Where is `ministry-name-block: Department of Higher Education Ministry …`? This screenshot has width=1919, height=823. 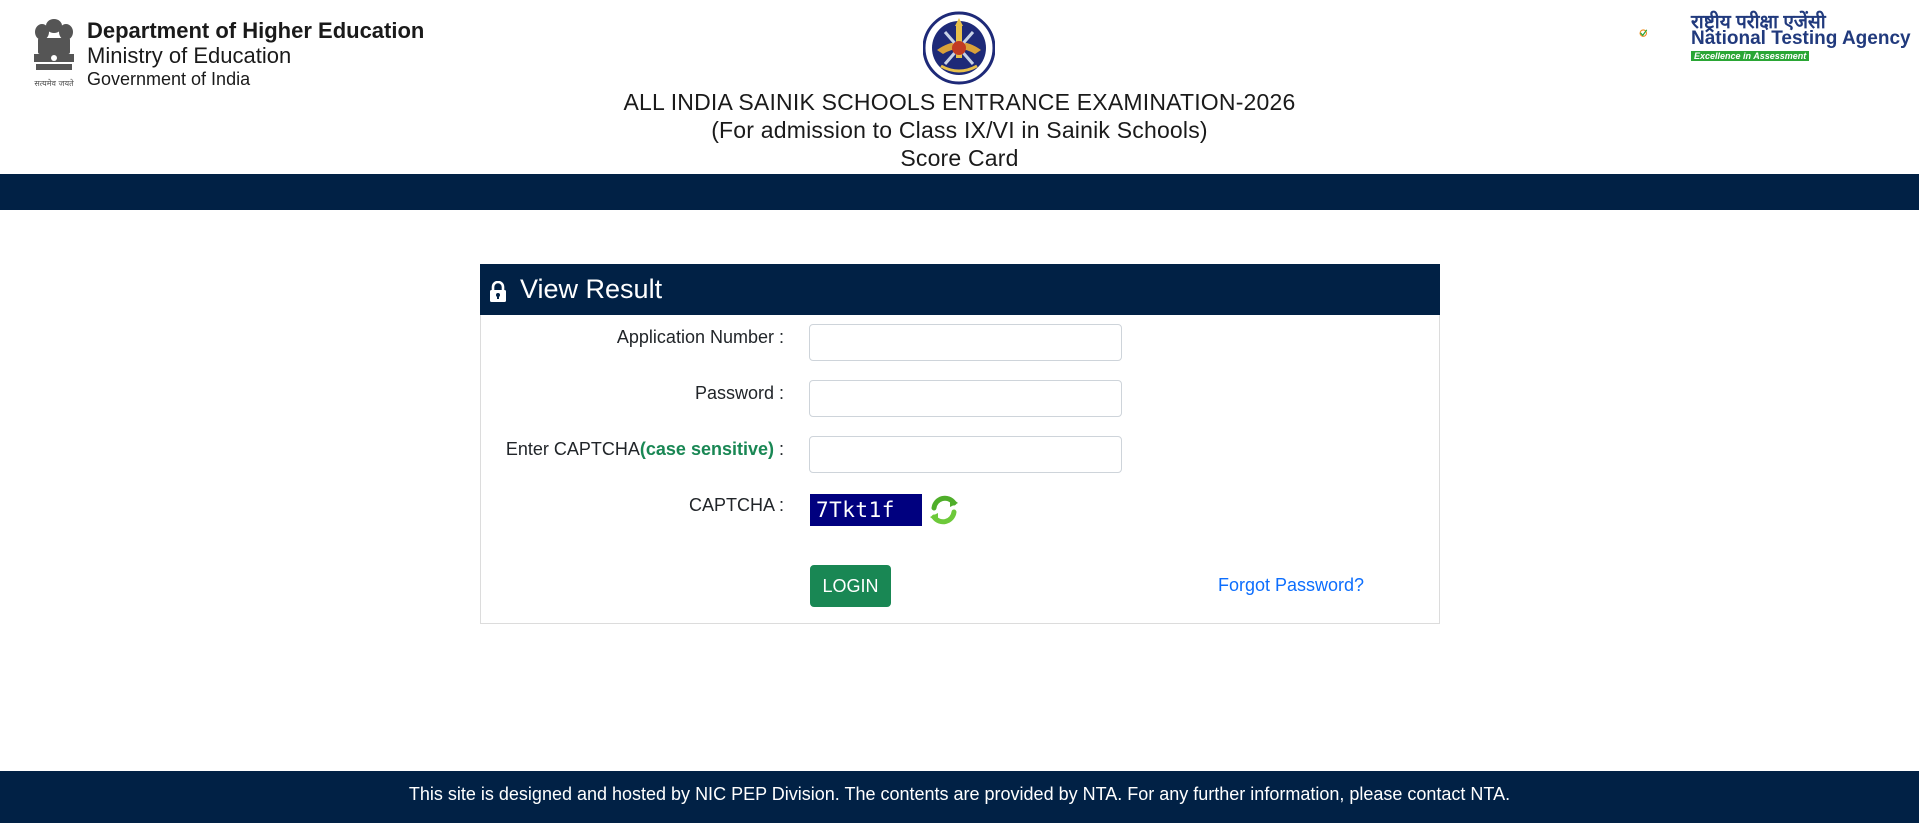 ministry-name-block: Department of Higher Education Ministry … is located at coordinates (255, 54).